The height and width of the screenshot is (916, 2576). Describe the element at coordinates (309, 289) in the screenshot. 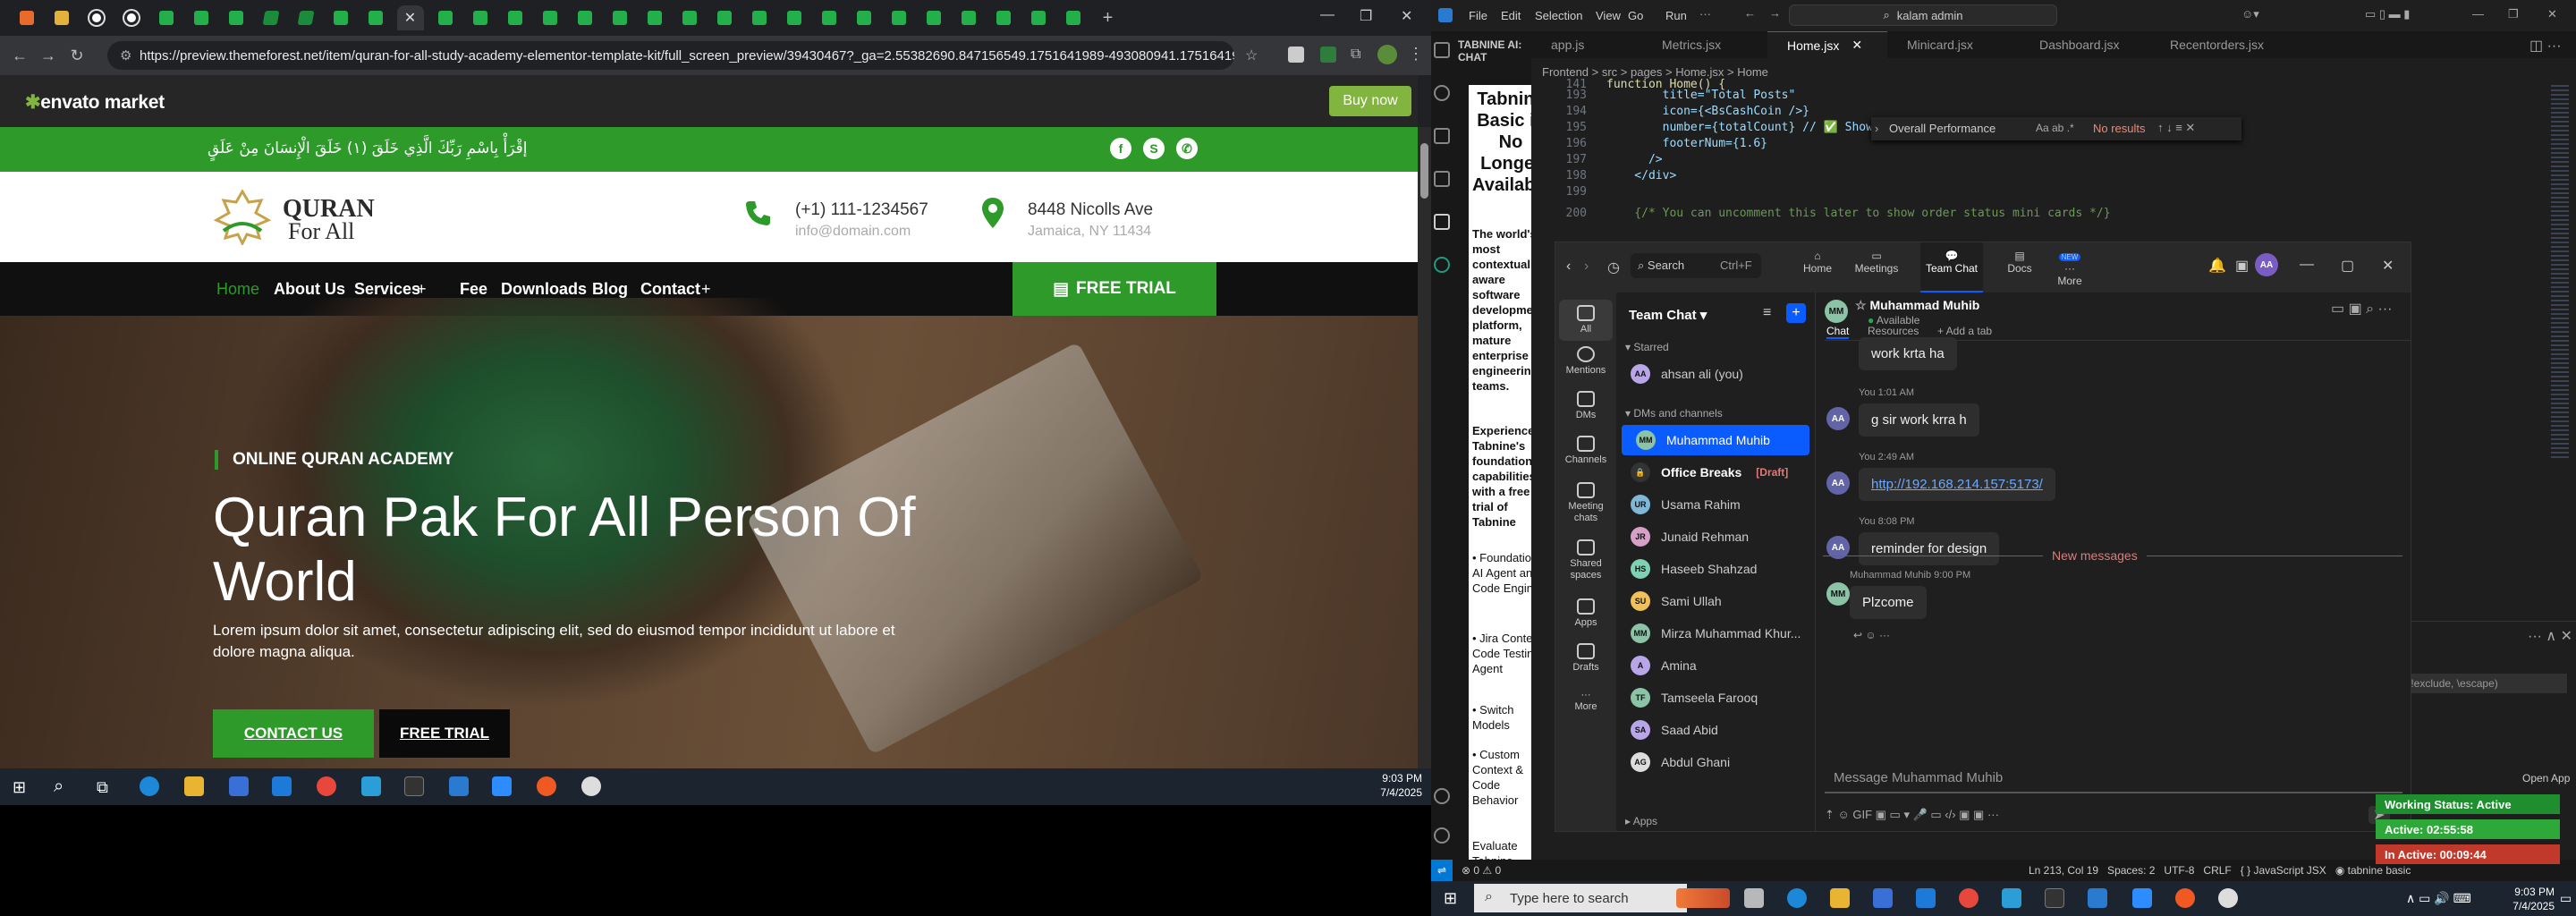

I see `nav-about: About Us` at that location.